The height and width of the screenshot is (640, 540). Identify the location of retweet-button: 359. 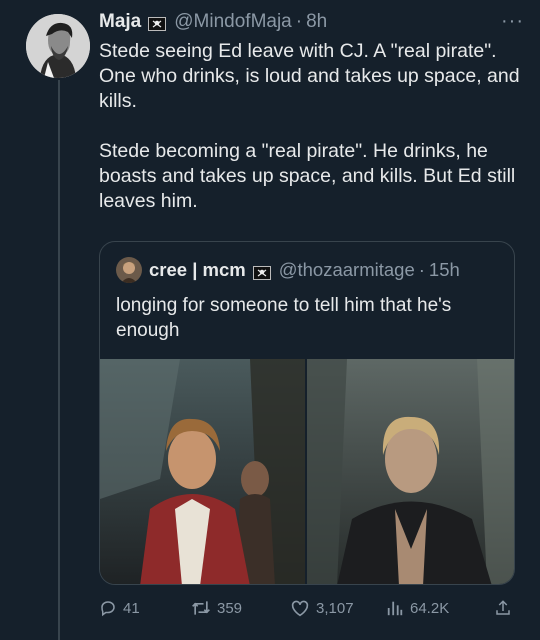
(216, 608).